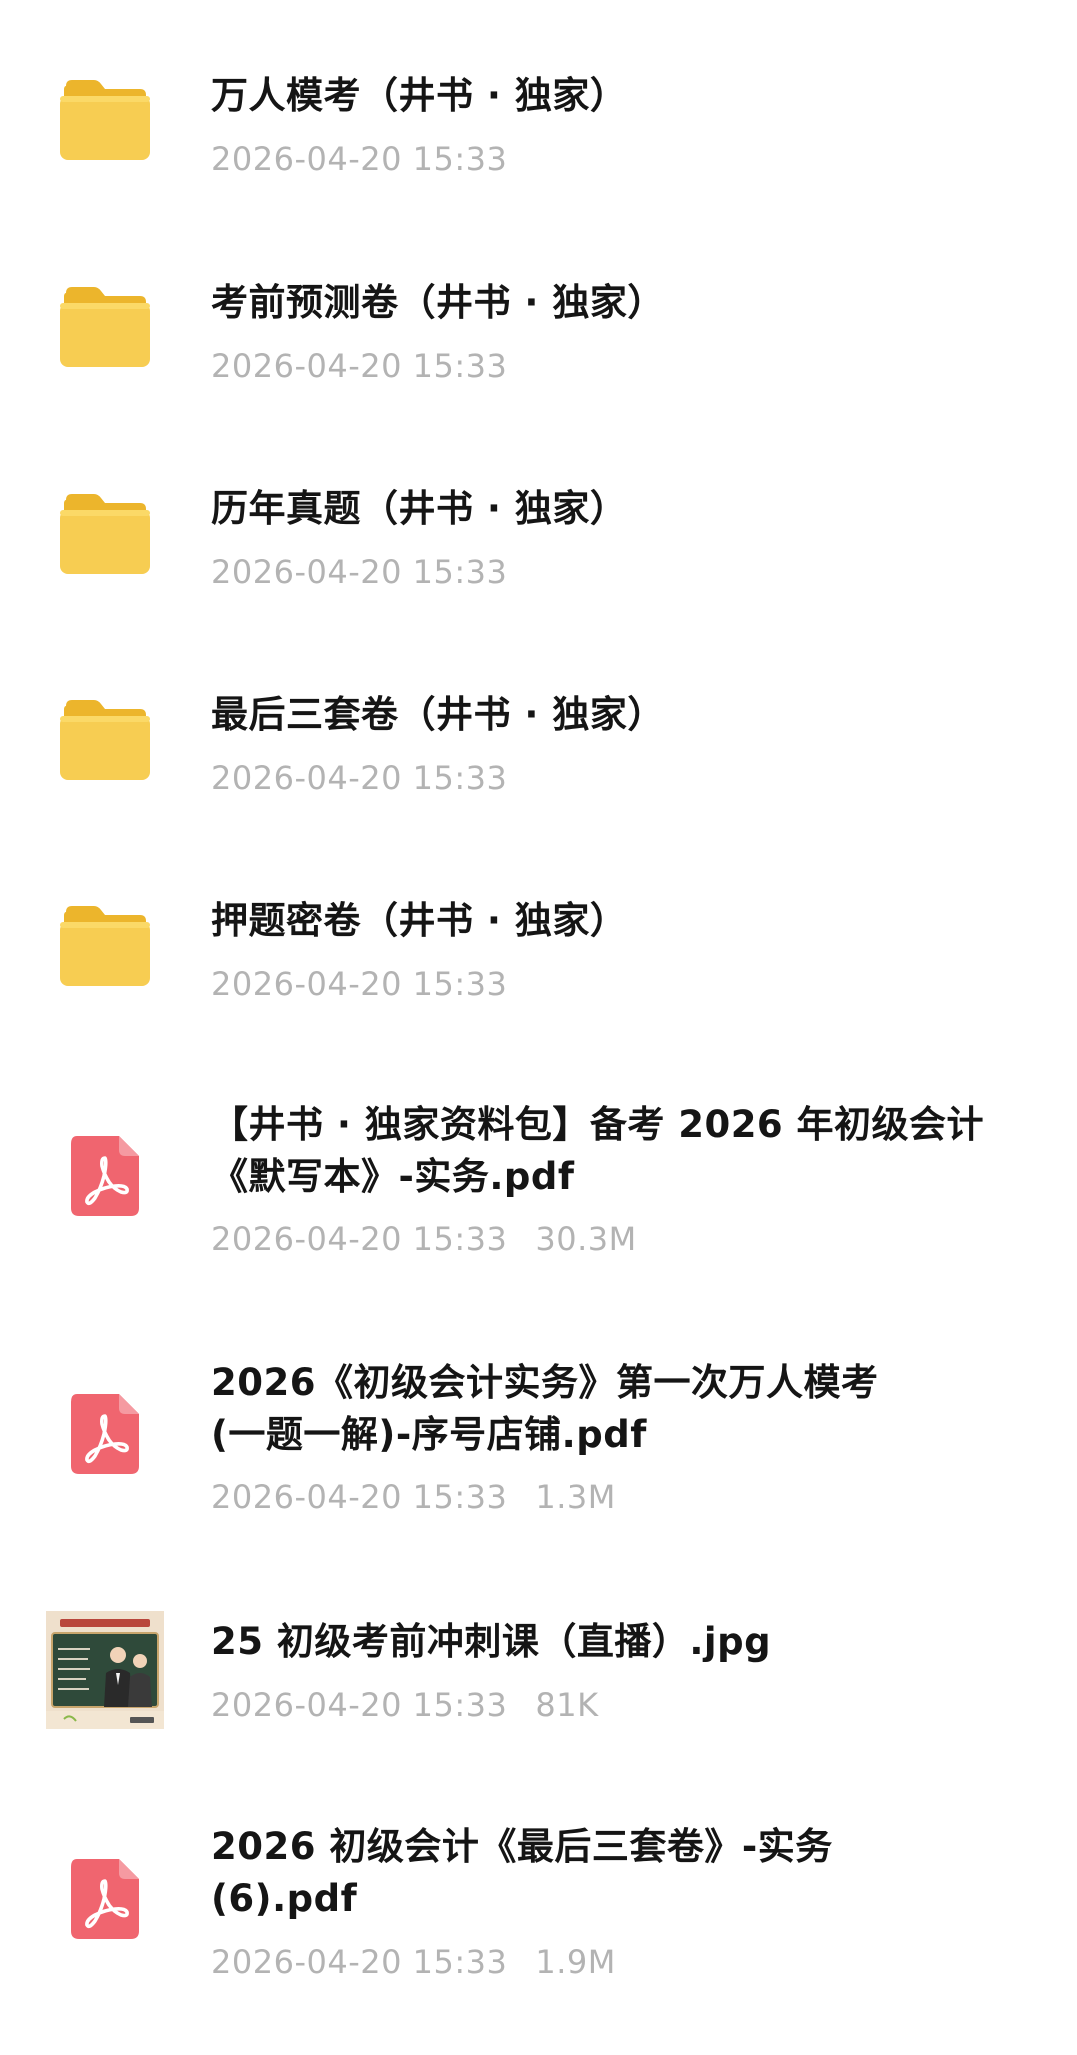  I want to click on file-item-folder: 历年真题（井书 · 独家） 2026-04-20 15:33, so click(538, 515).